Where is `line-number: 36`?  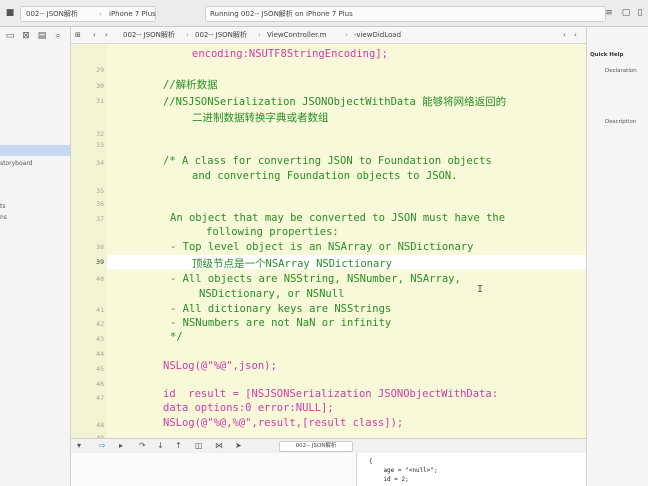
line-number: 36 is located at coordinates (100, 204).